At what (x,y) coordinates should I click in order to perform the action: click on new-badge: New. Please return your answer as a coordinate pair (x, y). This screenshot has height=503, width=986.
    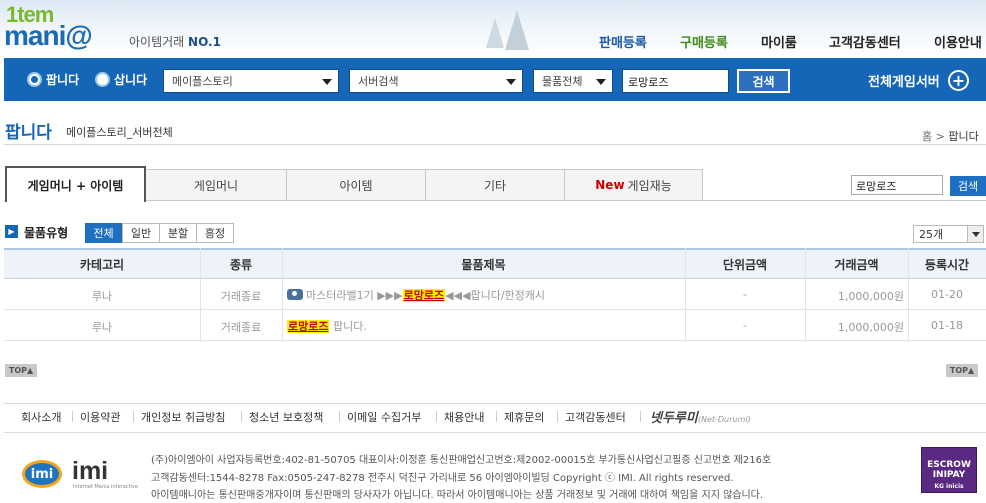
    Looking at the image, I should click on (610, 185).